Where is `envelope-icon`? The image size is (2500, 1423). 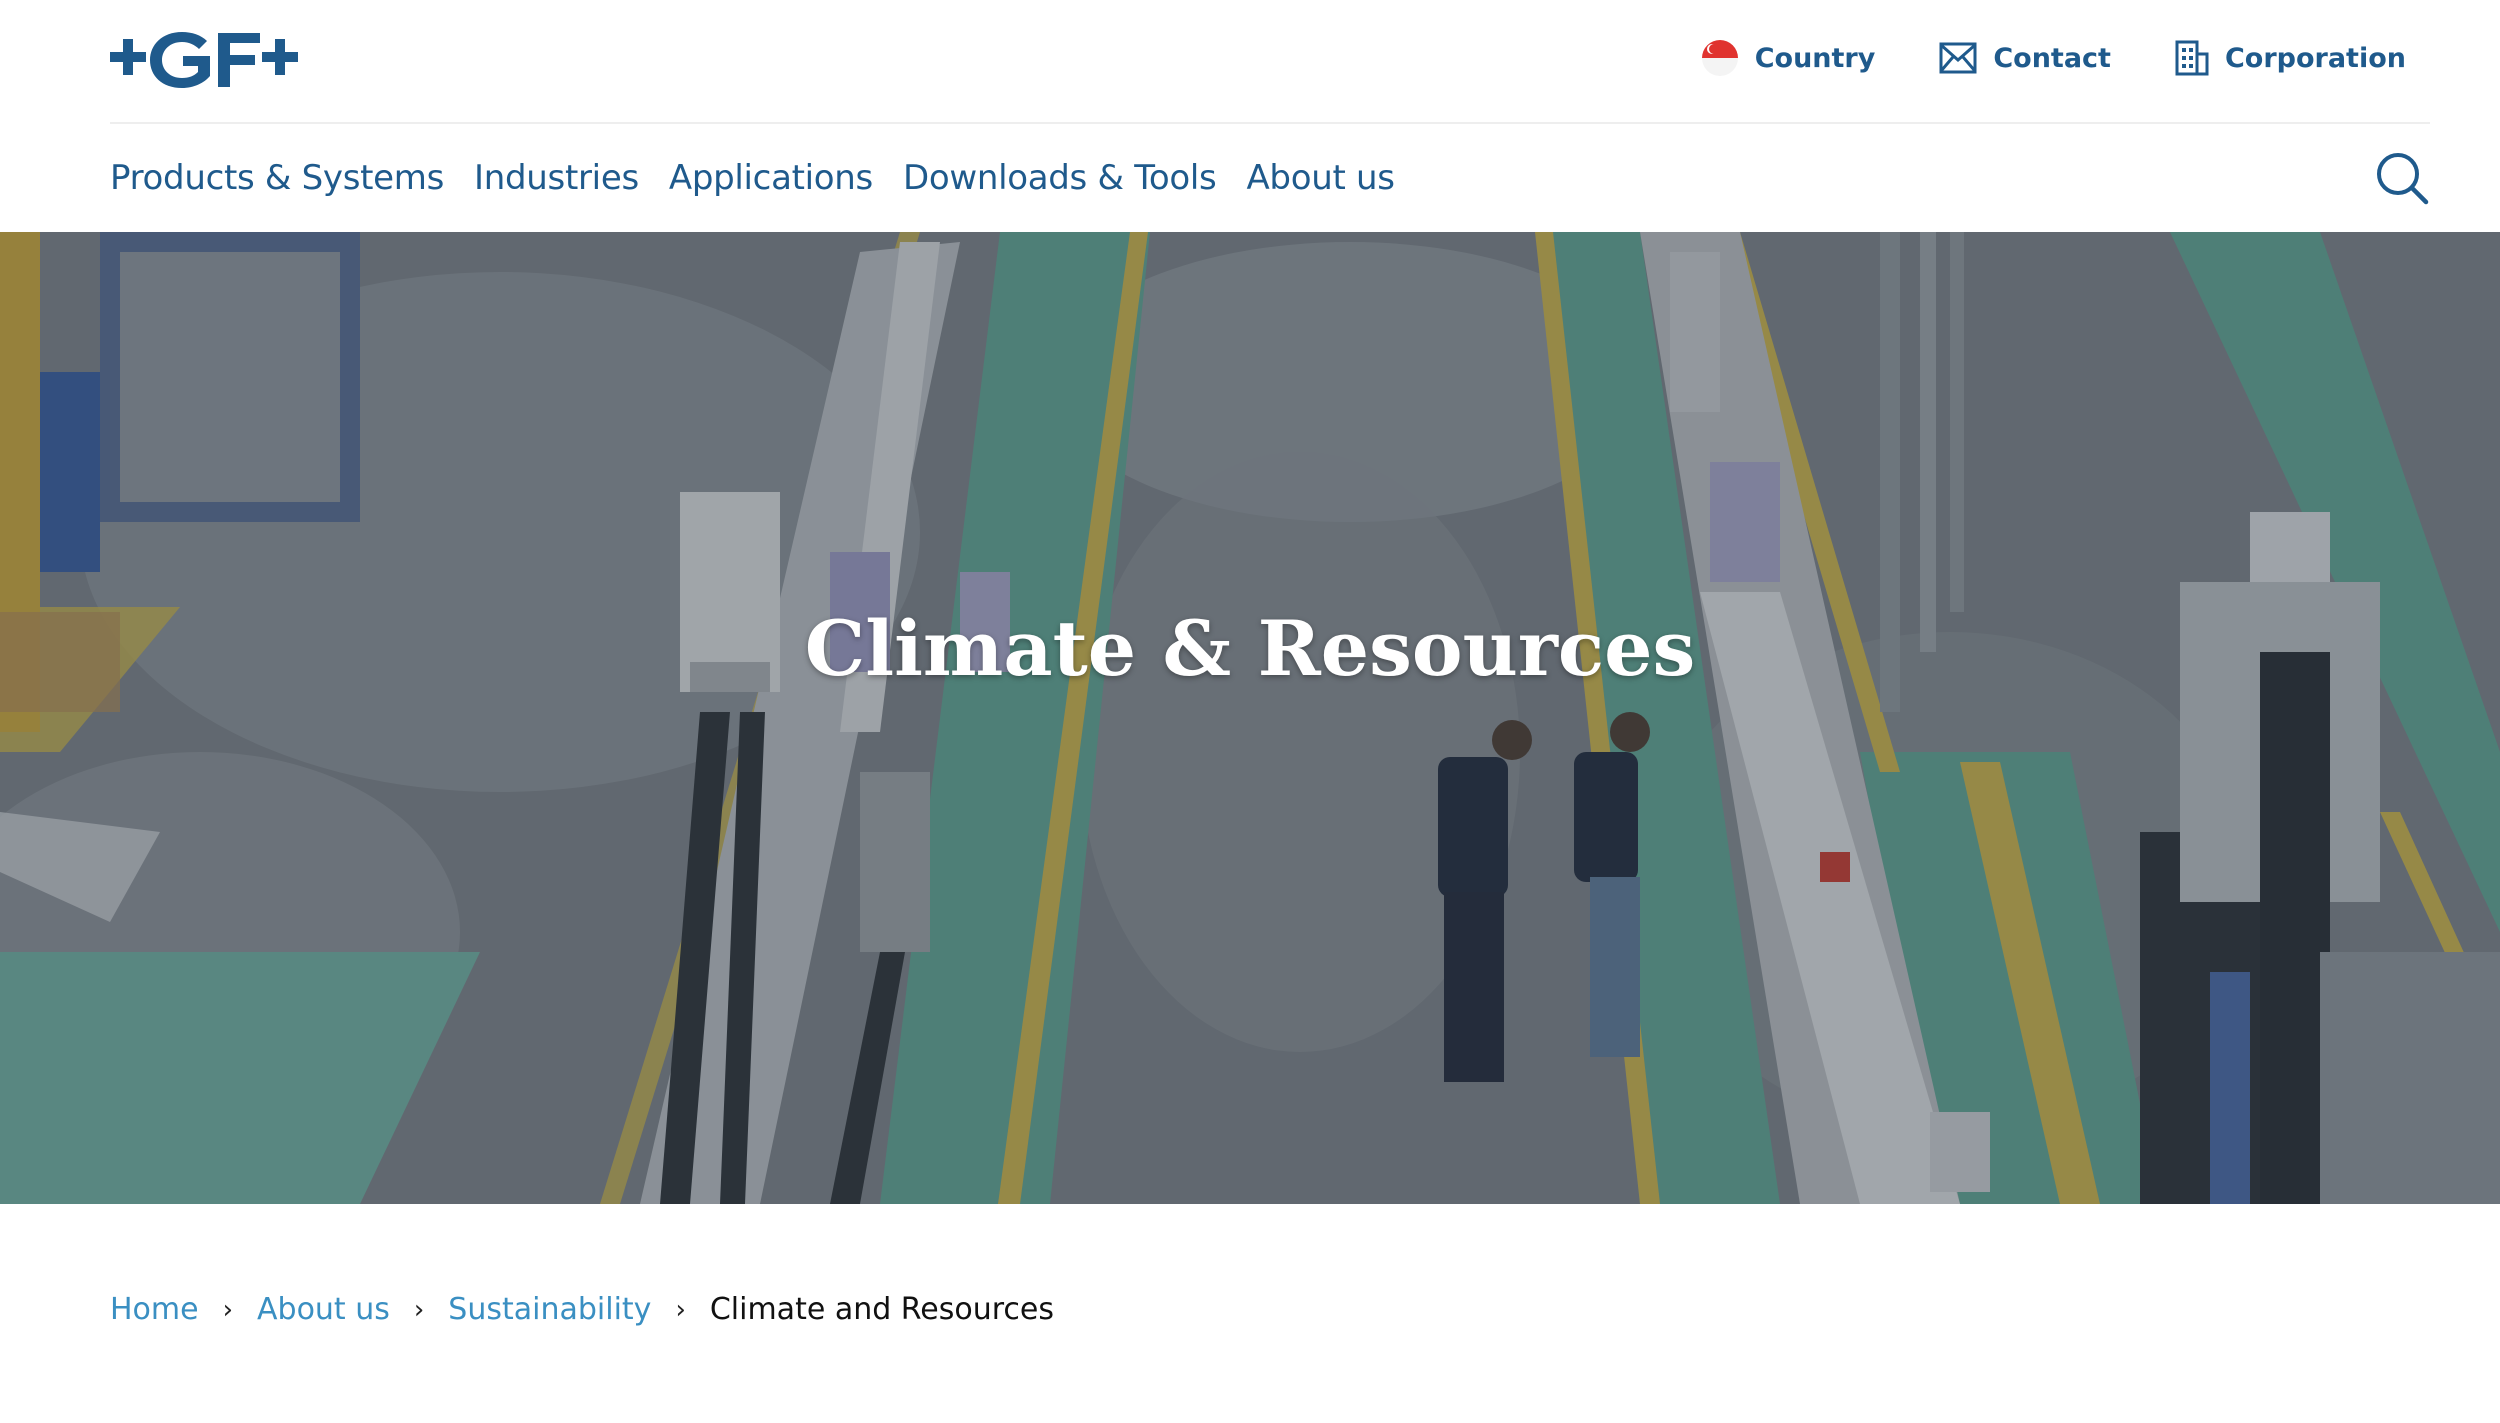 envelope-icon is located at coordinates (1958, 58).